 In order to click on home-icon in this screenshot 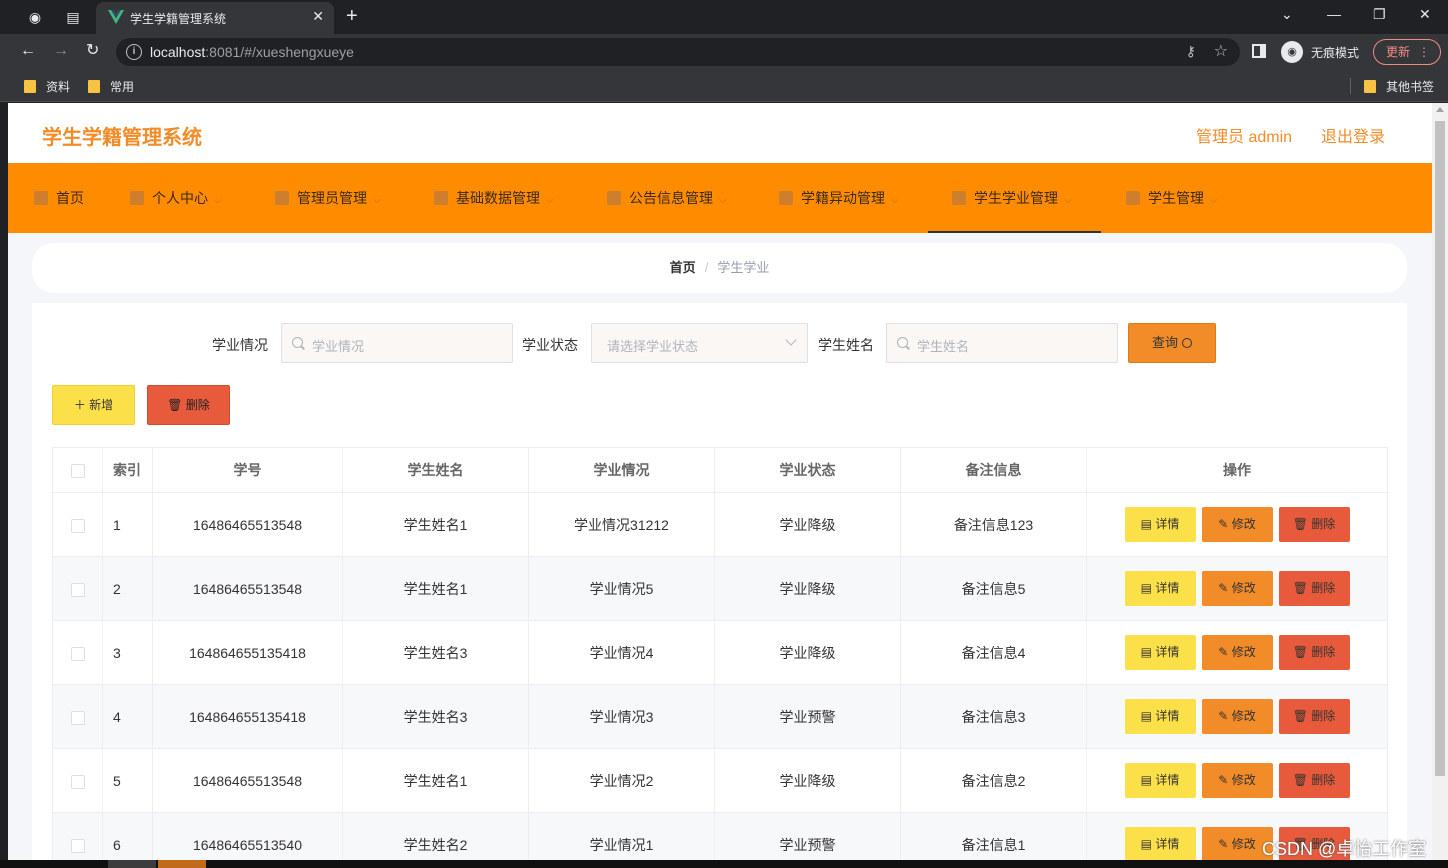, I will do `click(41, 198)`.